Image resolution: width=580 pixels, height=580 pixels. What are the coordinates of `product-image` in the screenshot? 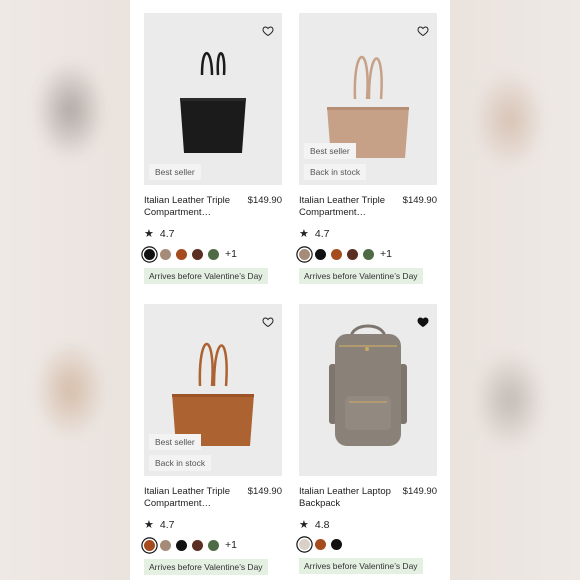 It's located at (368, 390).